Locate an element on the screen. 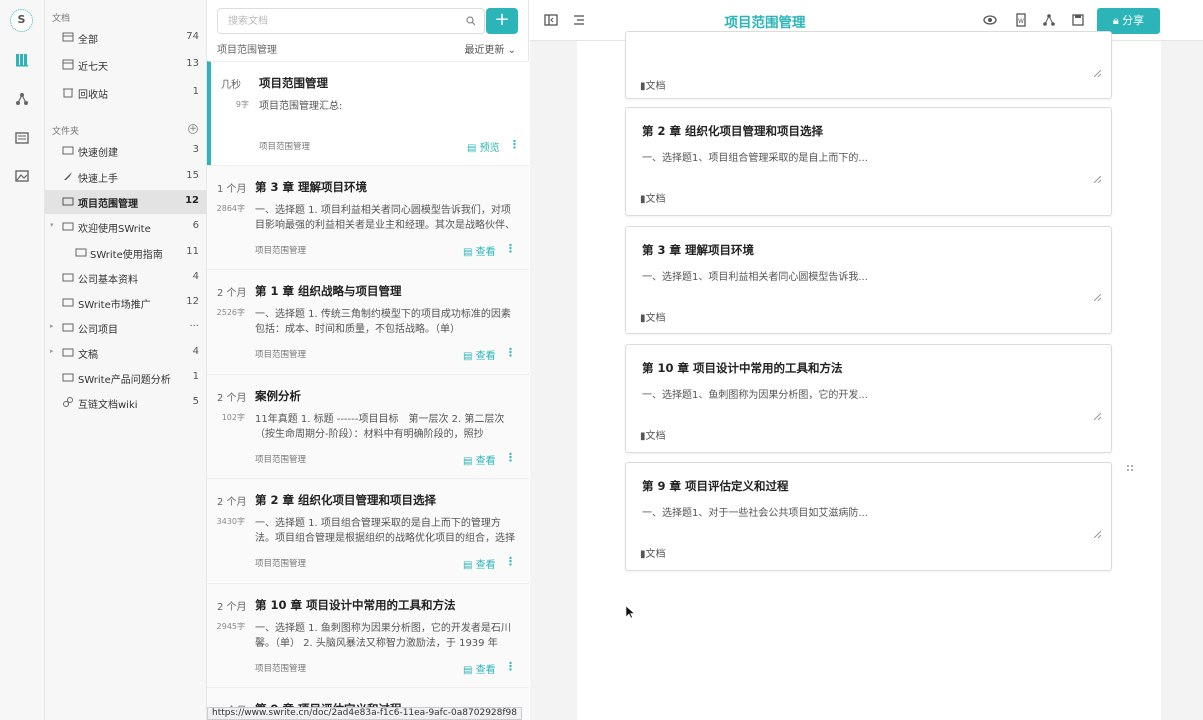  docs-section-heading: 文档 is located at coordinates (61, 19).